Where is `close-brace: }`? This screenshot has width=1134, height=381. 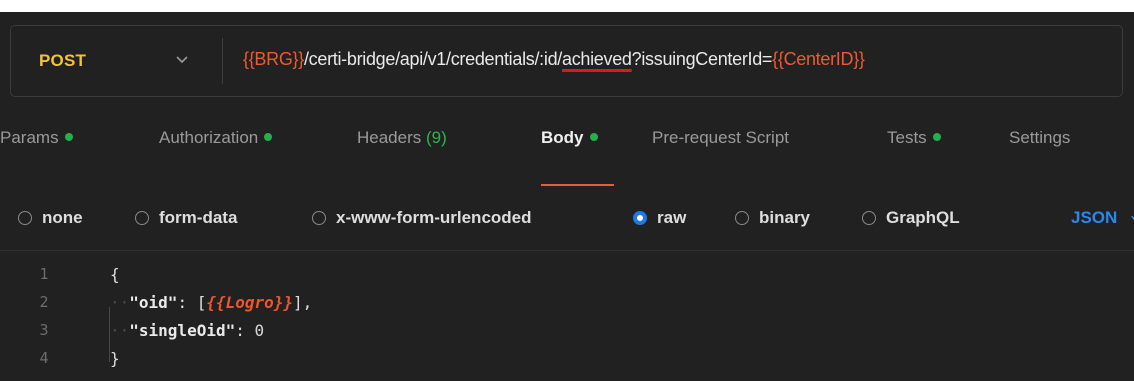
close-brace: } is located at coordinates (115, 358).